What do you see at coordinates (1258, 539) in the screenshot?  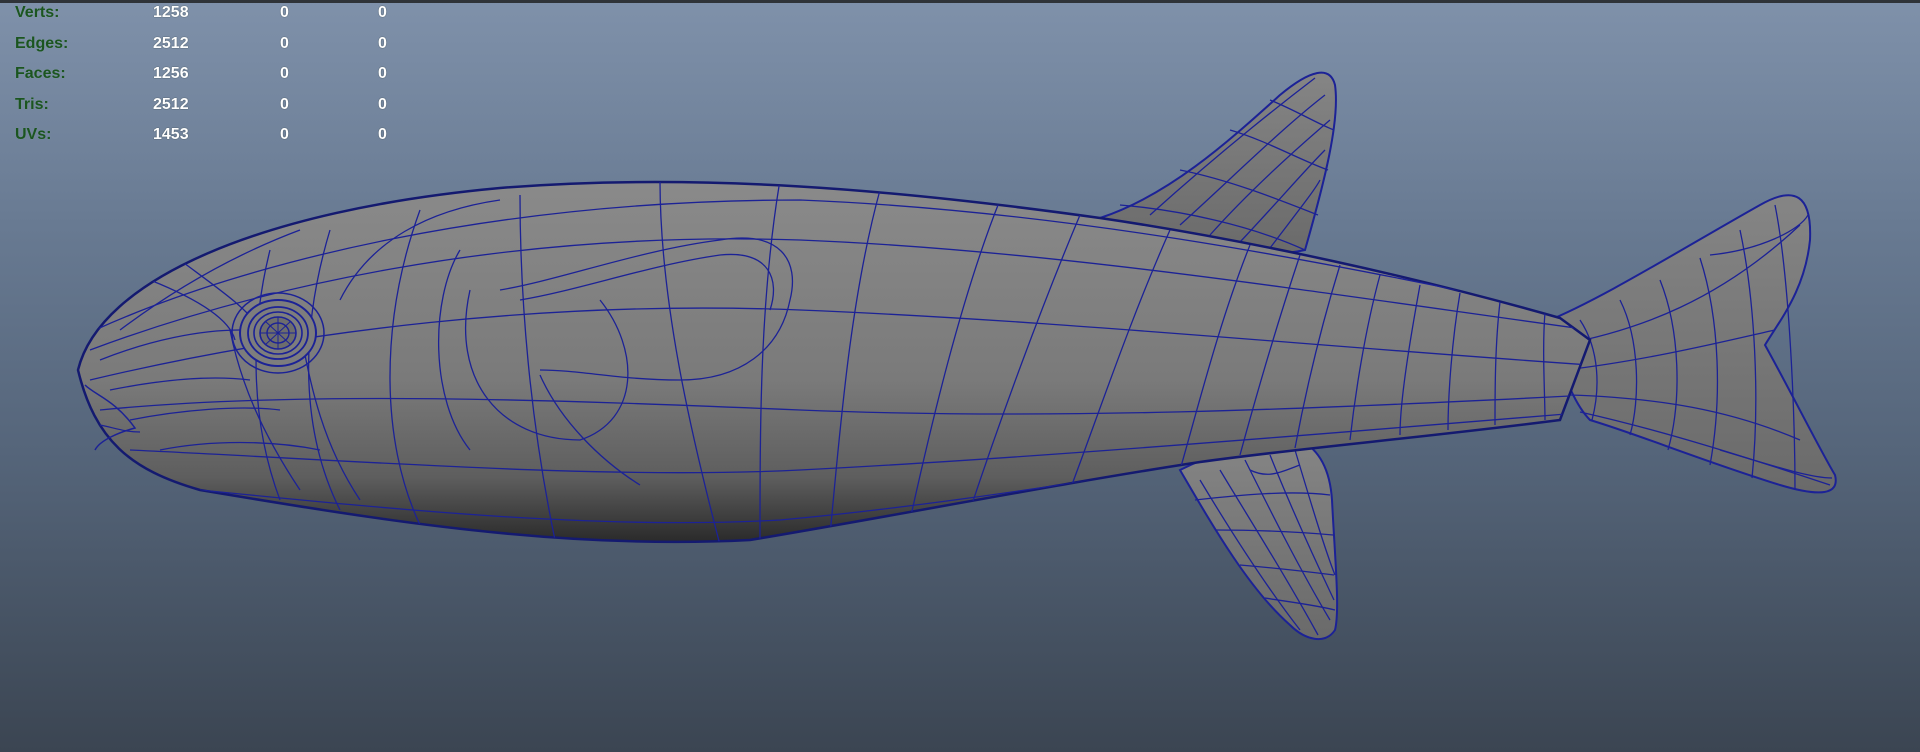 I see `pelvic-fin` at bounding box center [1258, 539].